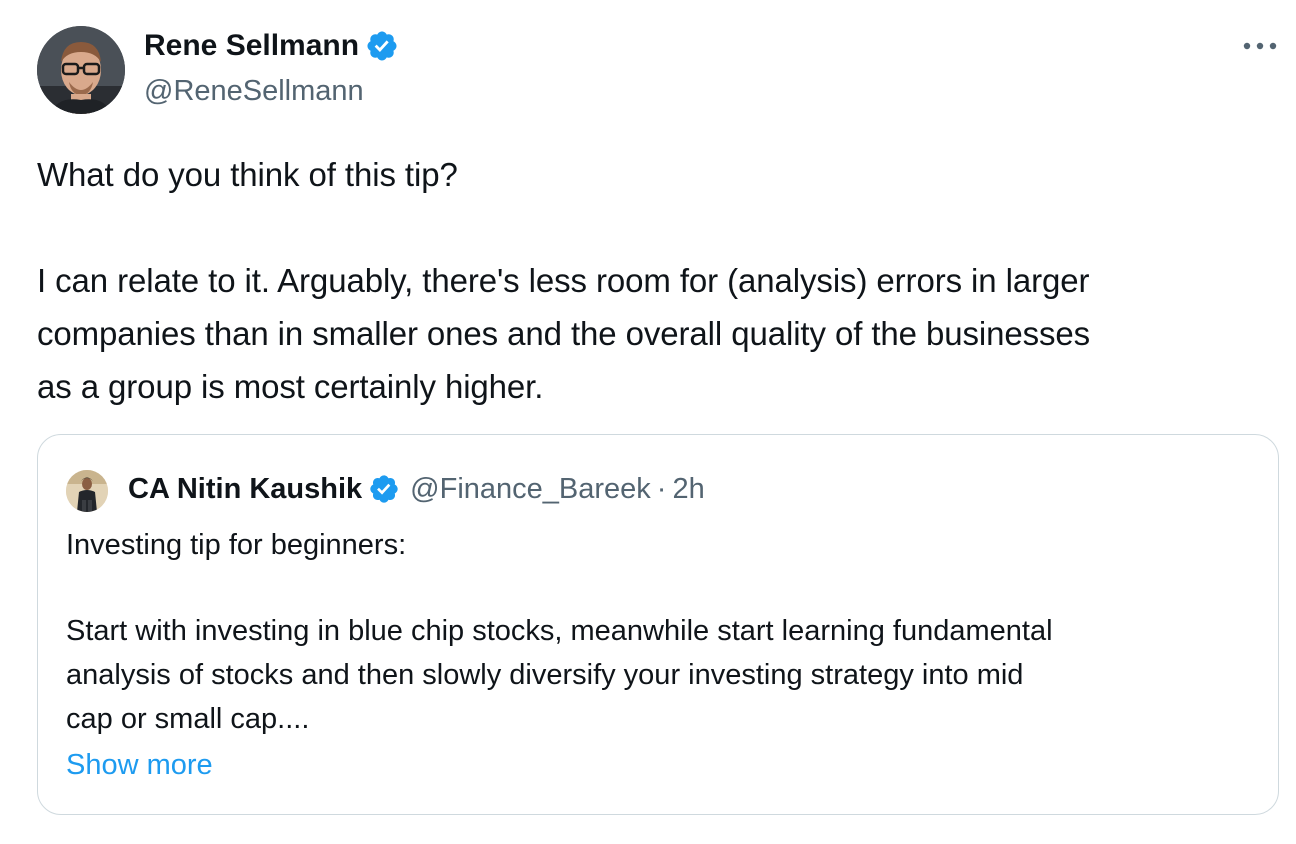  I want to click on show-more-link: Show more, so click(139, 765).